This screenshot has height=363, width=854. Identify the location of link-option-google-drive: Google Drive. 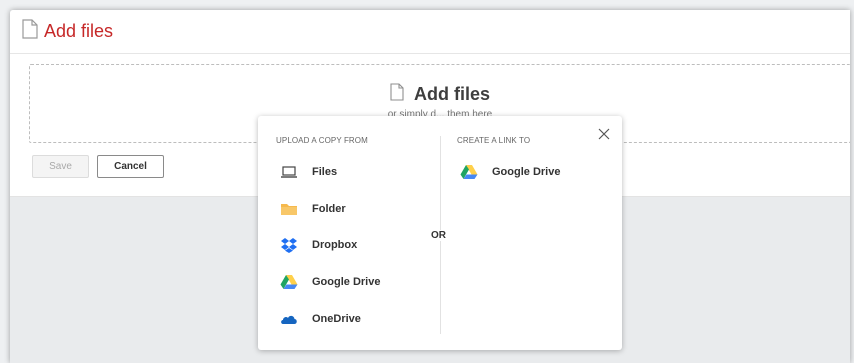
(510, 172).